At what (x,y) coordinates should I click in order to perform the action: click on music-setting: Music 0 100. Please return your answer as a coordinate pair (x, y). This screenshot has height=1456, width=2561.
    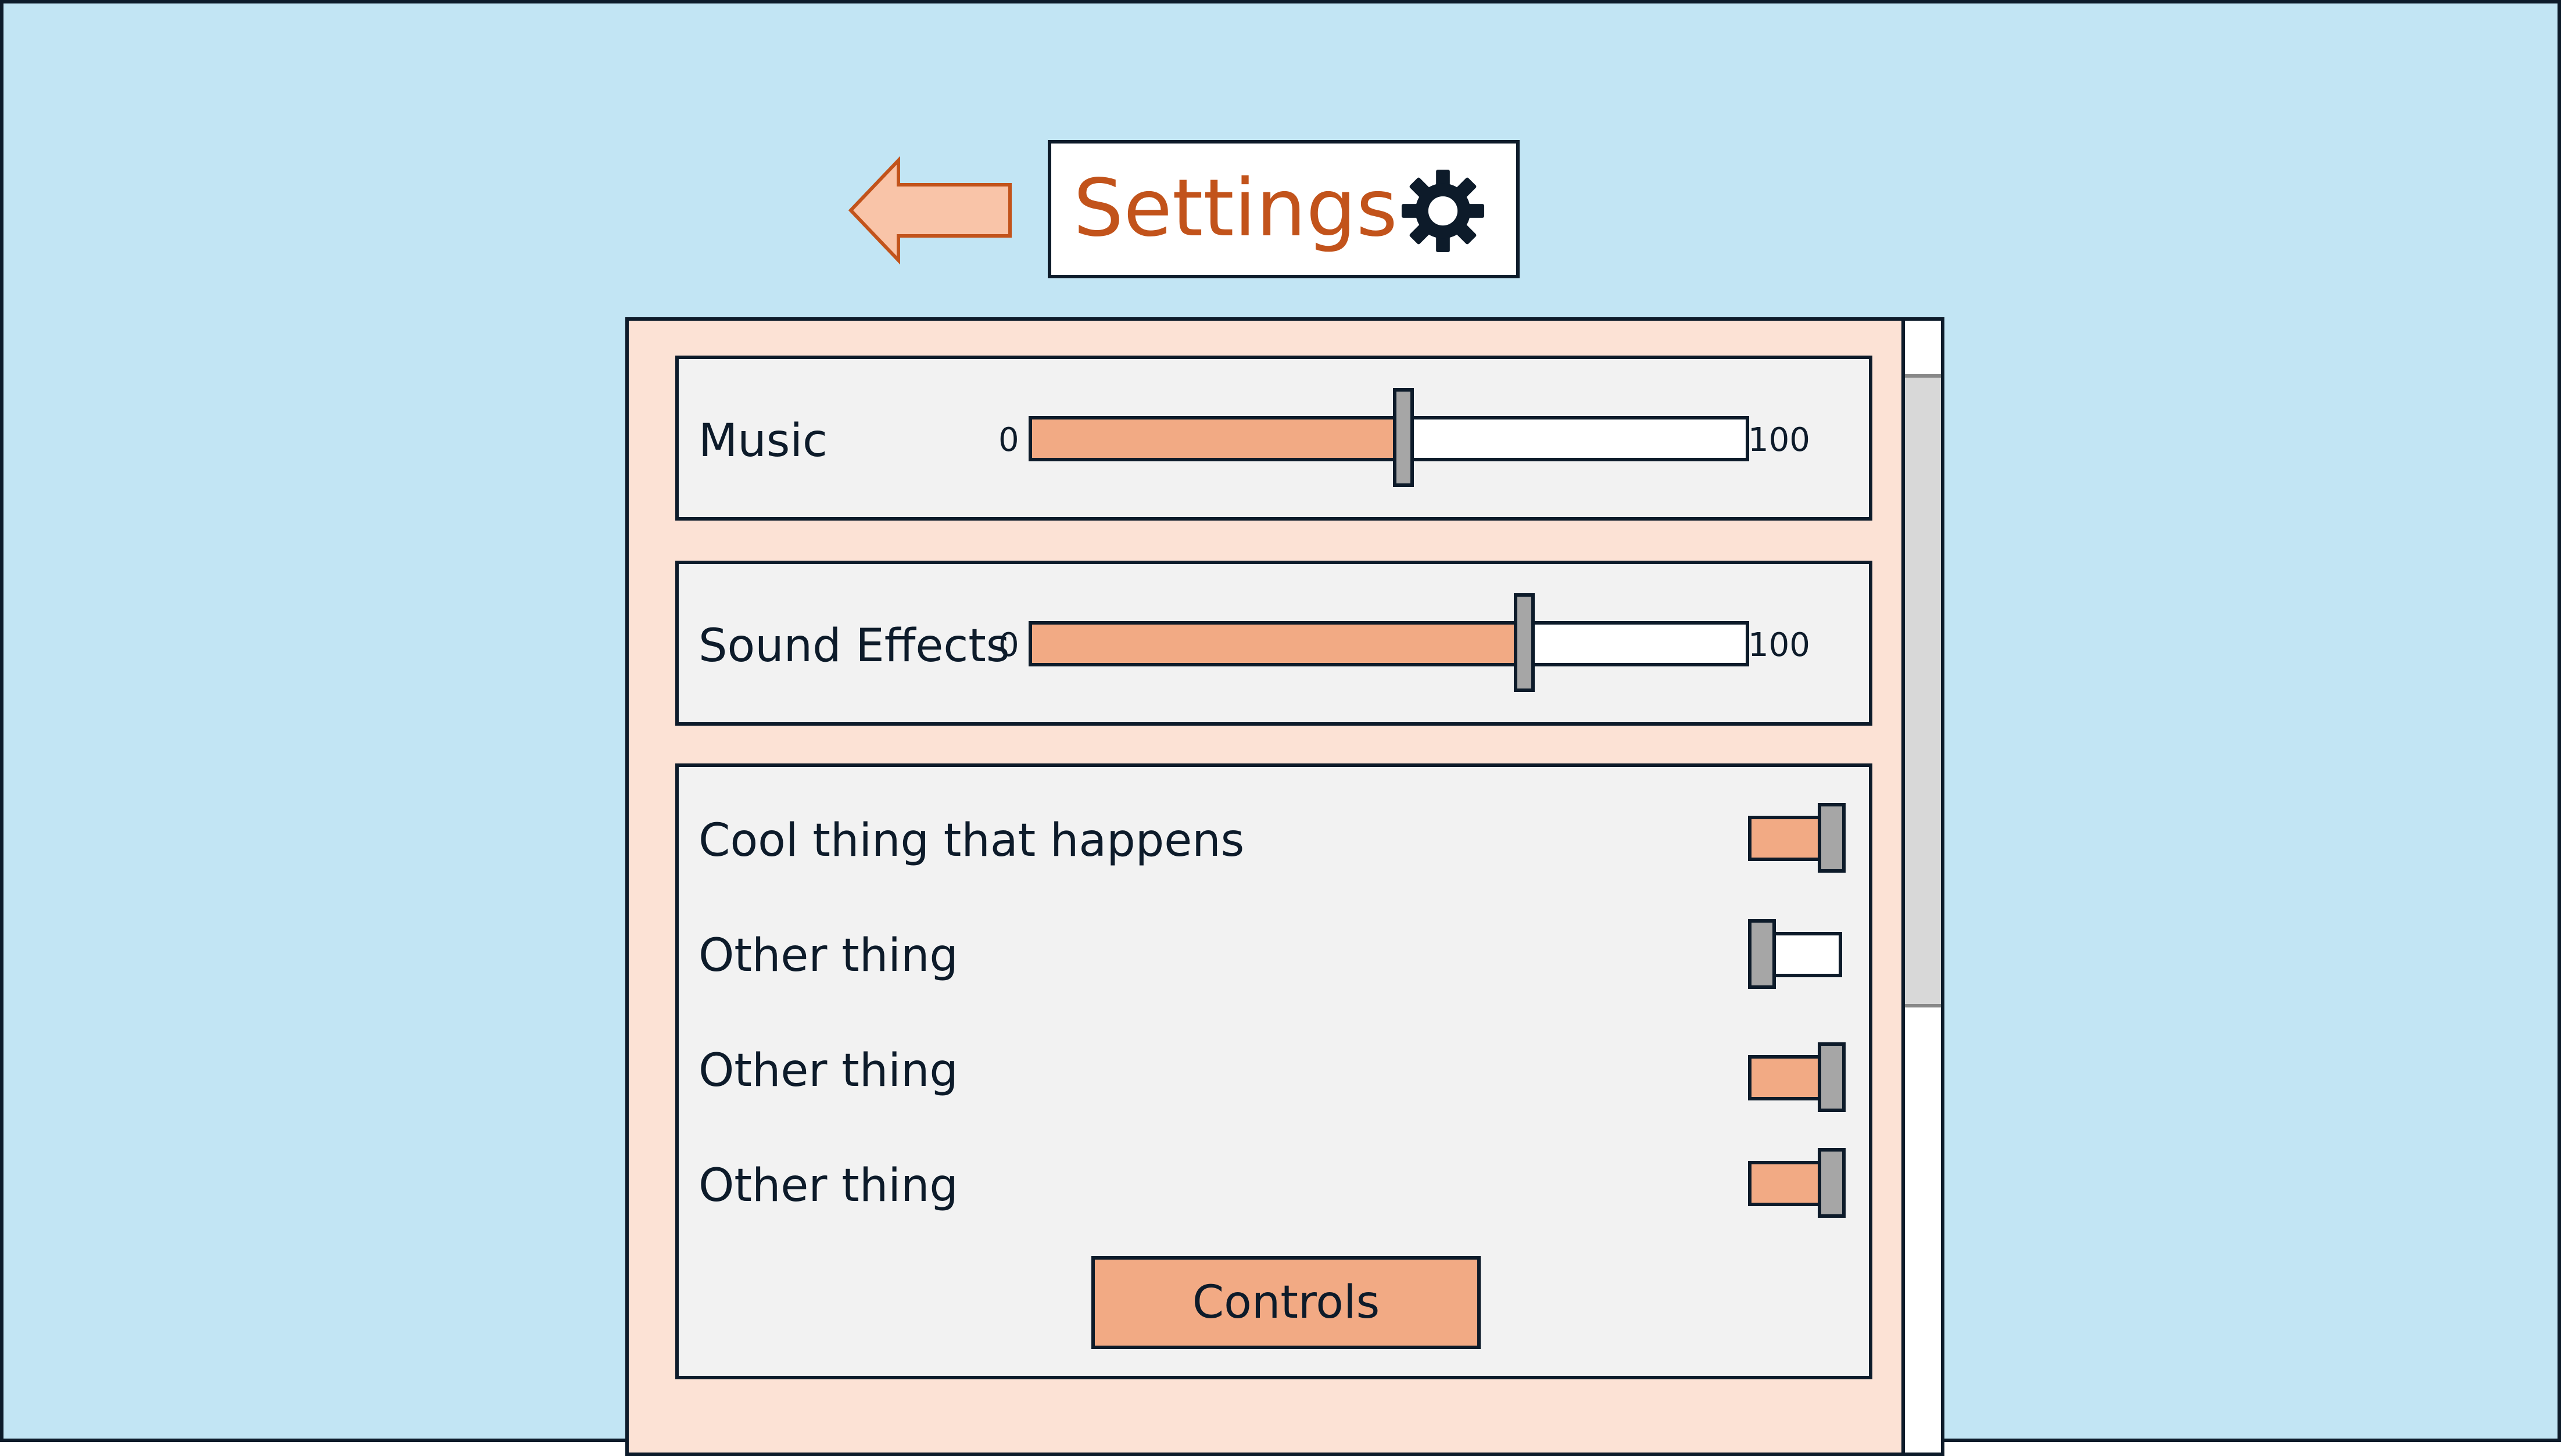
    Looking at the image, I should click on (1273, 439).